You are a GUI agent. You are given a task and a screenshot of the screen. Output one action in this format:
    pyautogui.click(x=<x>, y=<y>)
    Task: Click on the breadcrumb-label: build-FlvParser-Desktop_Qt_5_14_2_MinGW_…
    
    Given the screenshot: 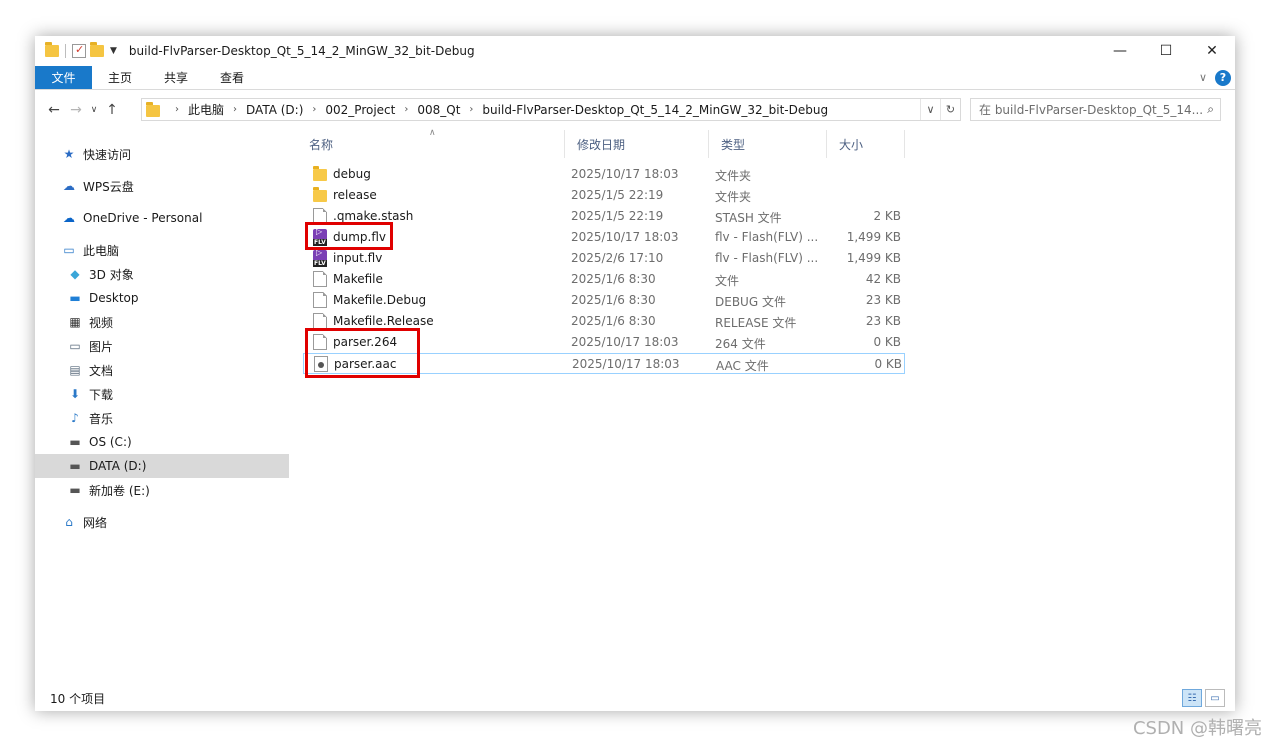 What is the action you would take?
    pyautogui.click(x=655, y=109)
    